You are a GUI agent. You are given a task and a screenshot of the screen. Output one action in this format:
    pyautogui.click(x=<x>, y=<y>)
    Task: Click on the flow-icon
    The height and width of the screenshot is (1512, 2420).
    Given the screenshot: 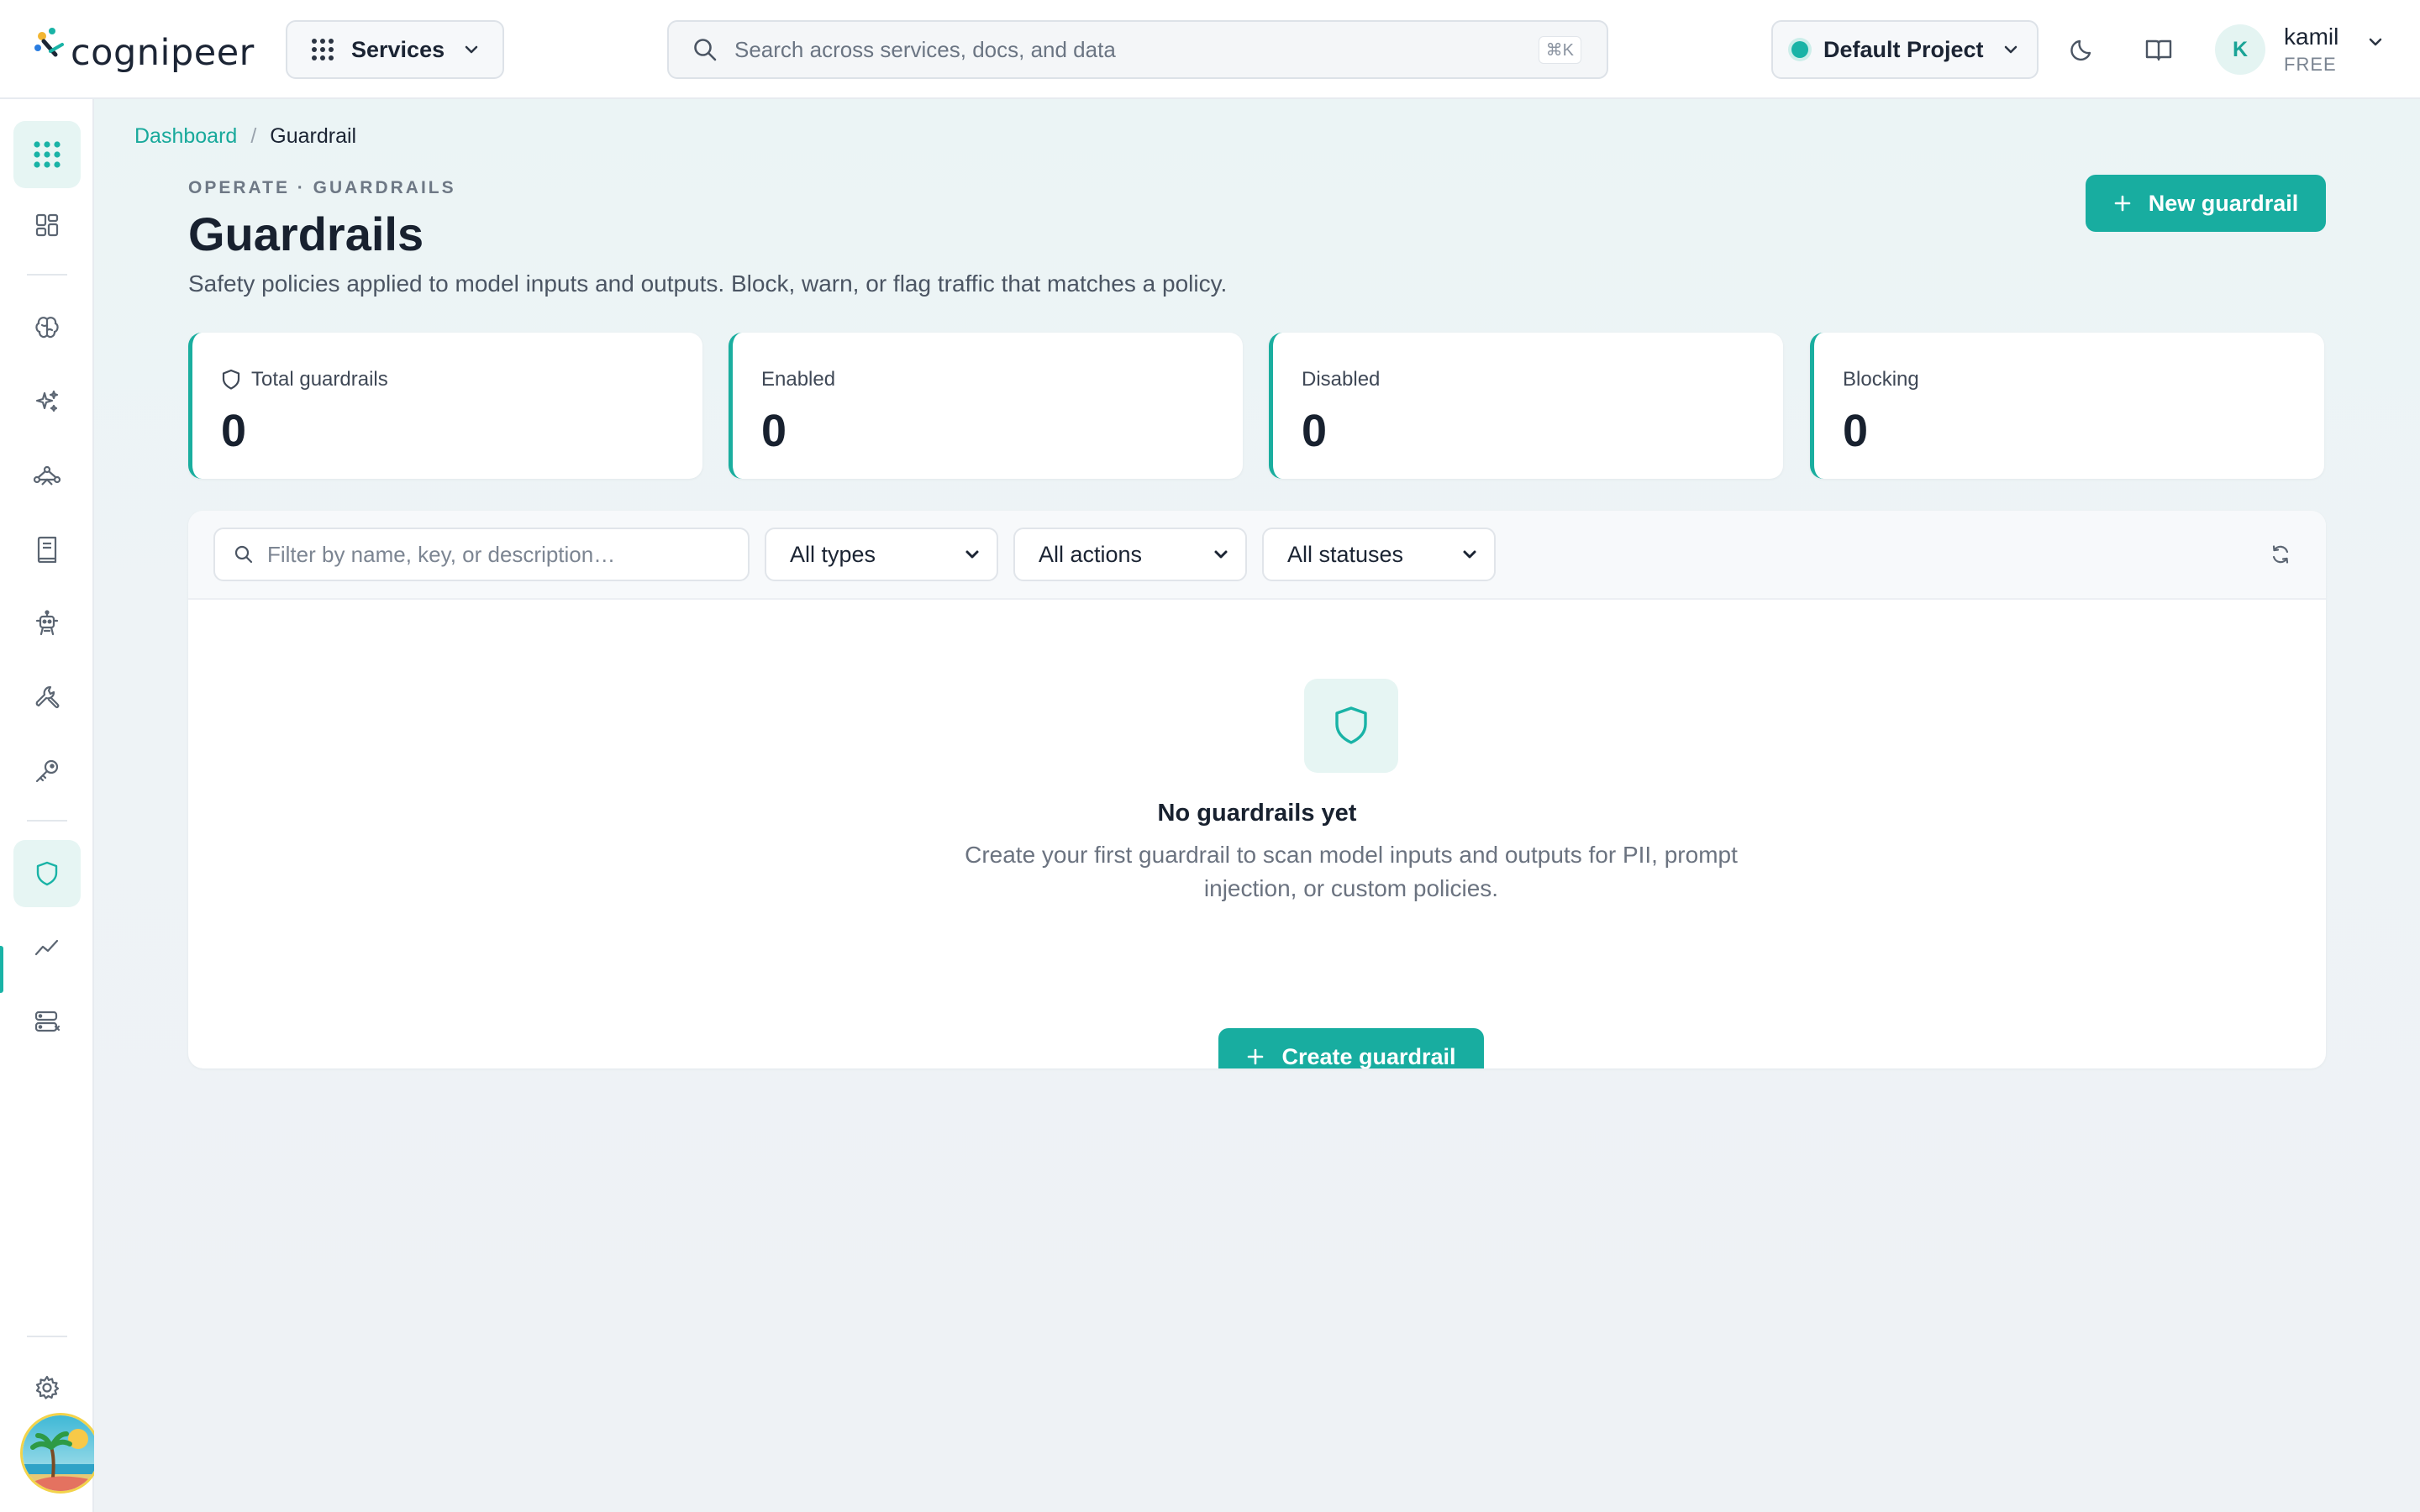 What is the action you would take?
    pyautogui.click(x=47, y=475)
    